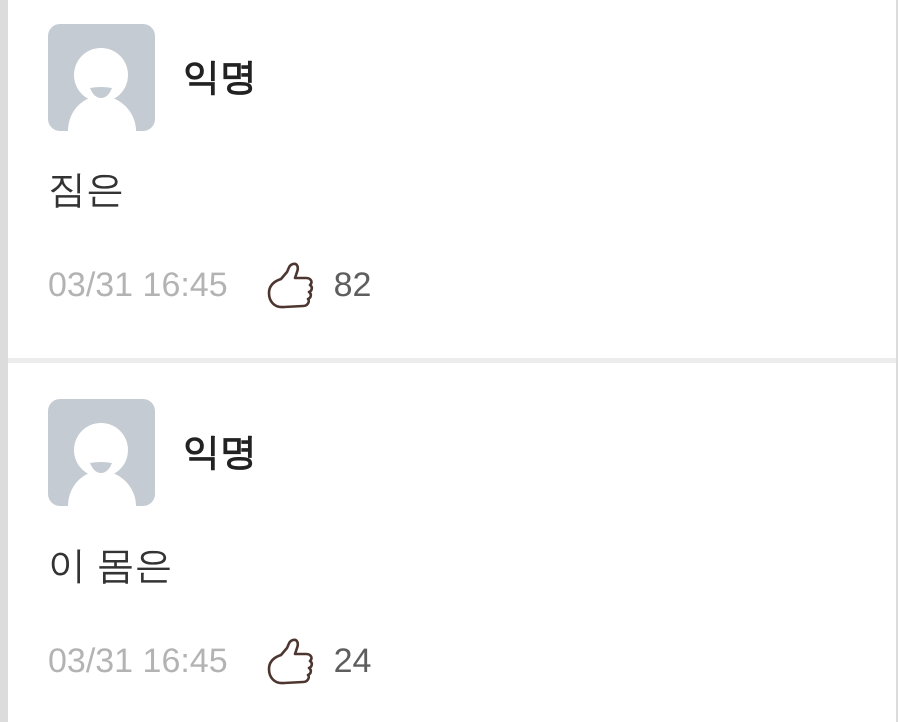 Image resolution: width=900 pixels, height=722 pixels. Describe the element at coordinates (86, 190) in the screenshot. I see `comment-text: 짐은` at that location.